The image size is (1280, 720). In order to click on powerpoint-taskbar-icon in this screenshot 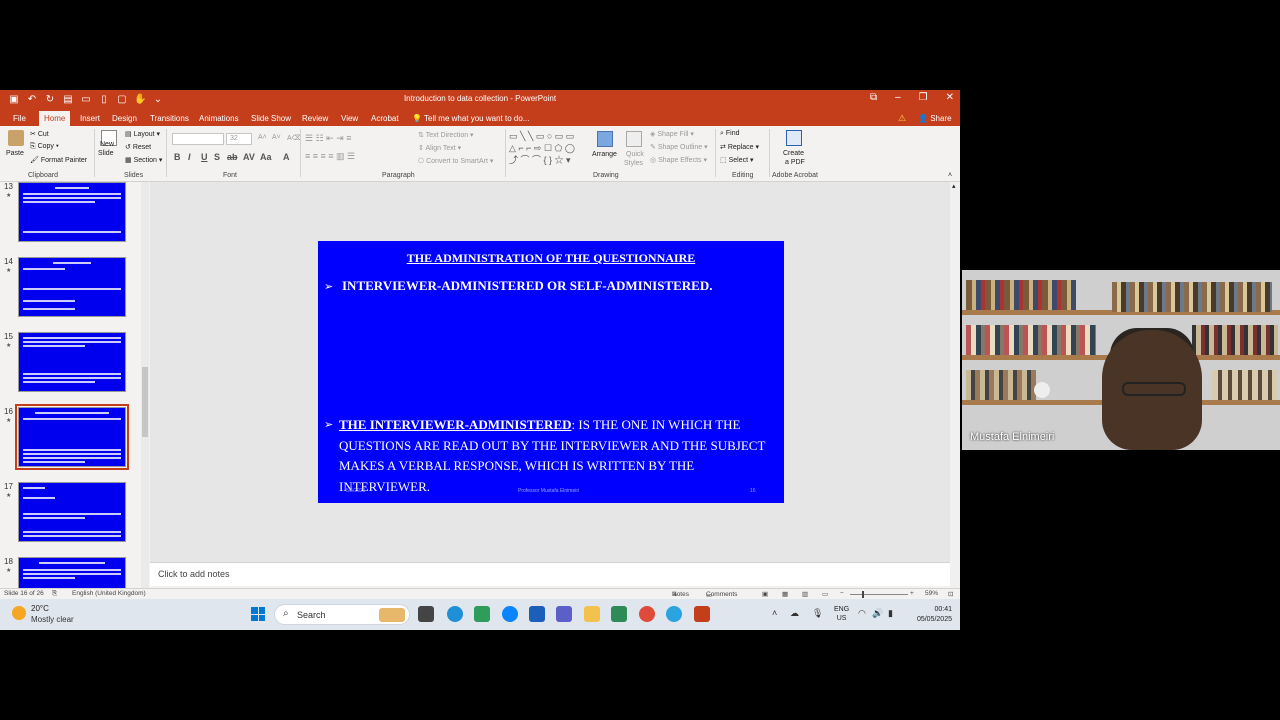, I will do `click(702, 614)`.